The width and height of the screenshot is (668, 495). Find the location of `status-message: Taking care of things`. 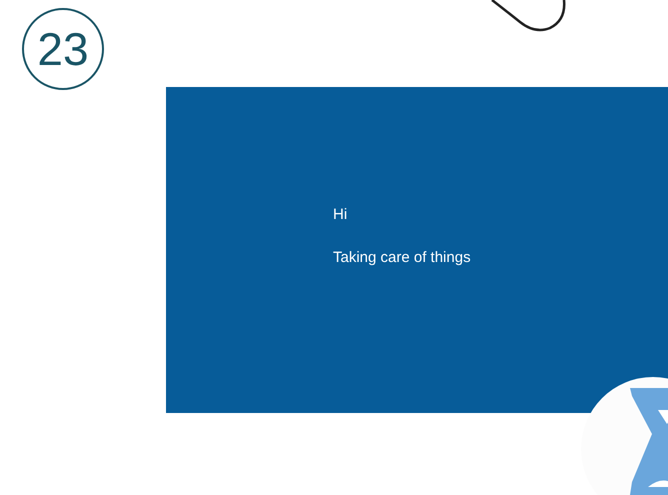

status-message: Taking care of things is located at coordinates (402, 258).